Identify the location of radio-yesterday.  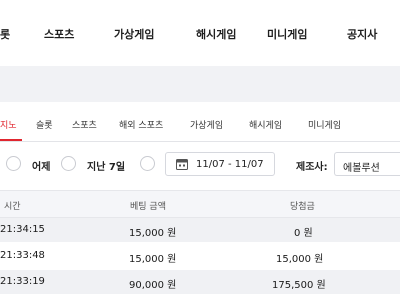
(13, 163).